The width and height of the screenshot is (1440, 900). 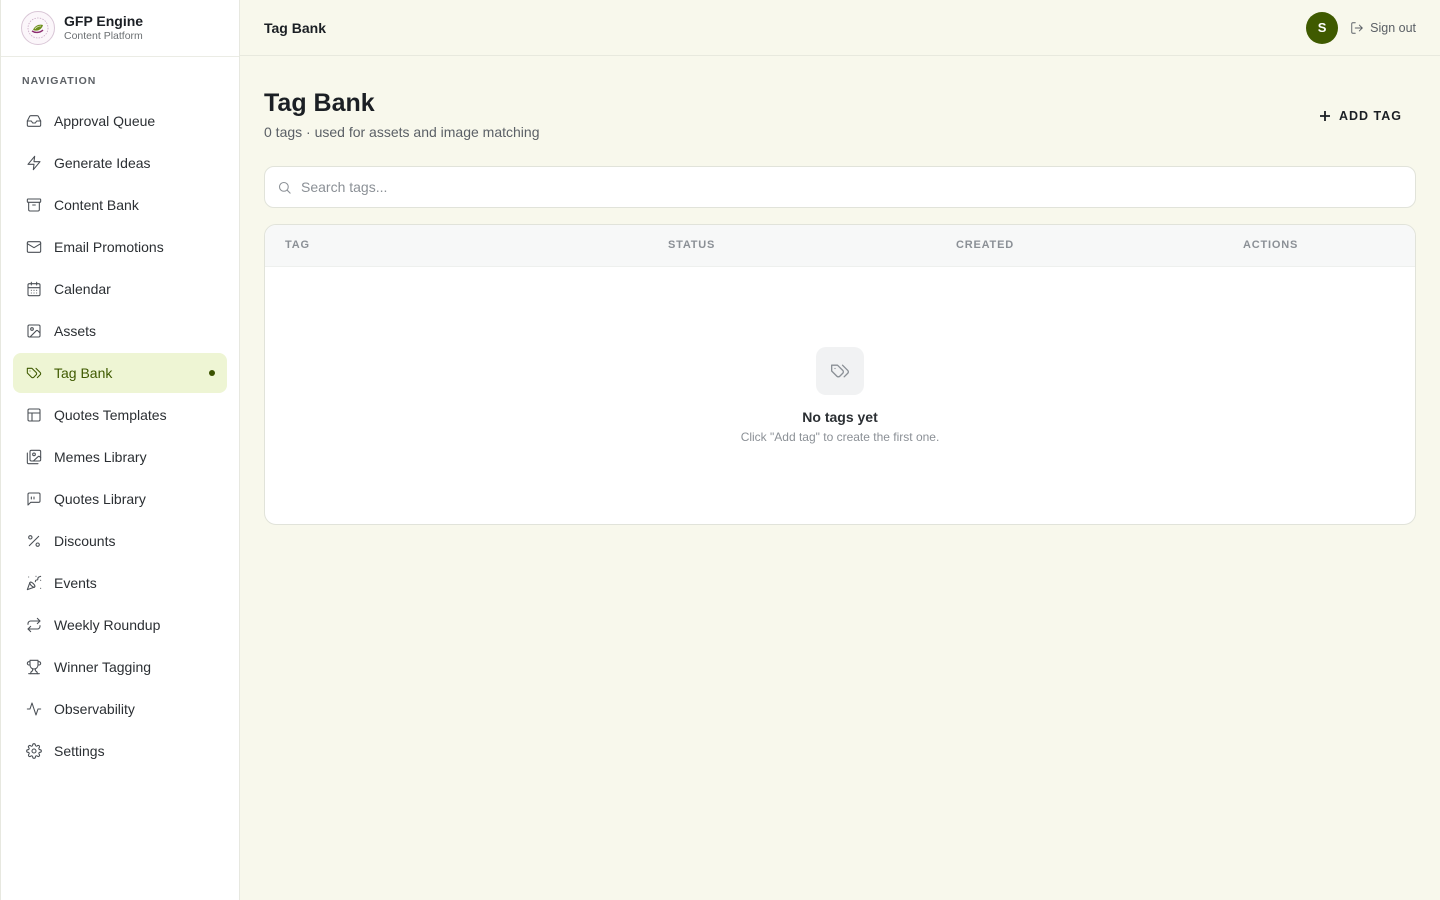 What do you see at coordinates (96, 205) in the screenshot?
I see `sidebar-item-label: Content Bank` at bounding box center [96, 205].